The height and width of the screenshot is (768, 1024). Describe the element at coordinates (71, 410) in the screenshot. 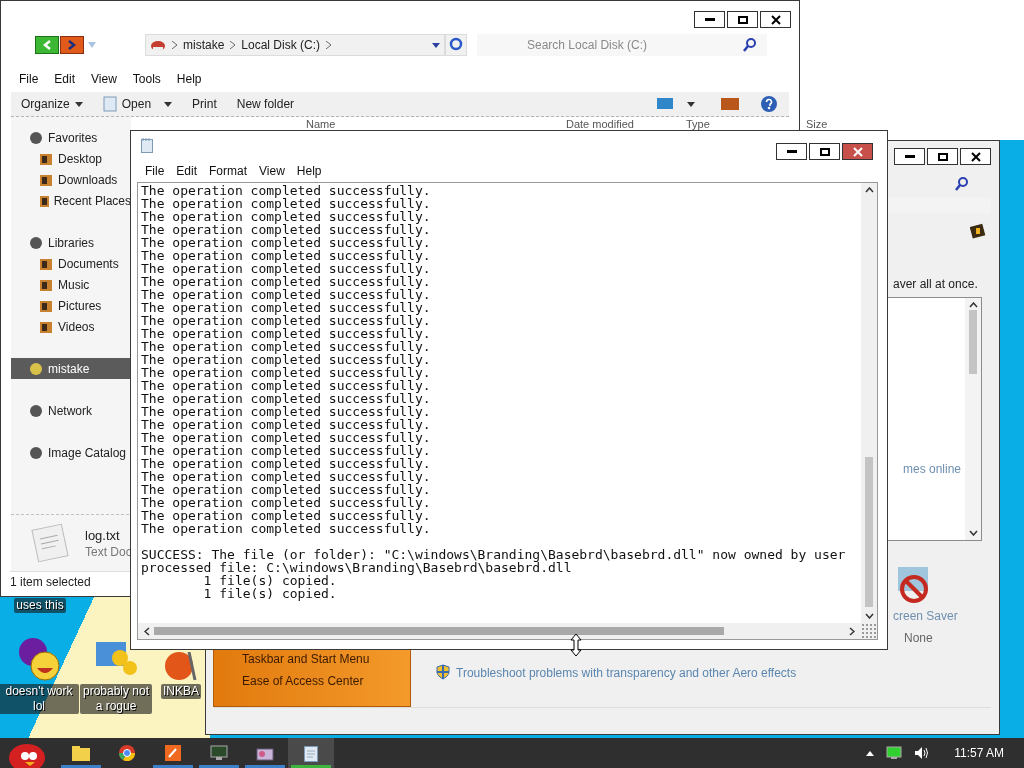

I see `sidebar-item: Network` at that location.